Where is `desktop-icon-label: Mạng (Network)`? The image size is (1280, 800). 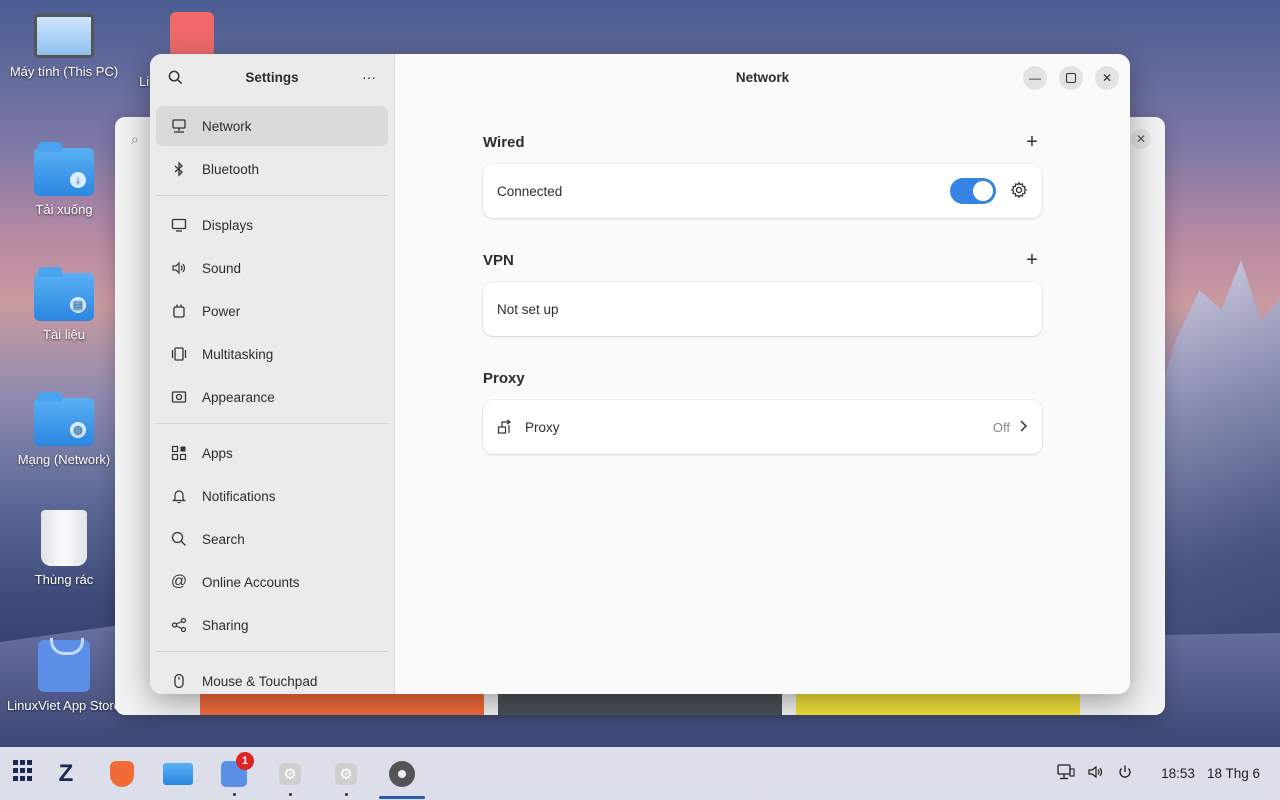
desktop-icon-label: Mạng (Network) is located at coordinates (64, 459).